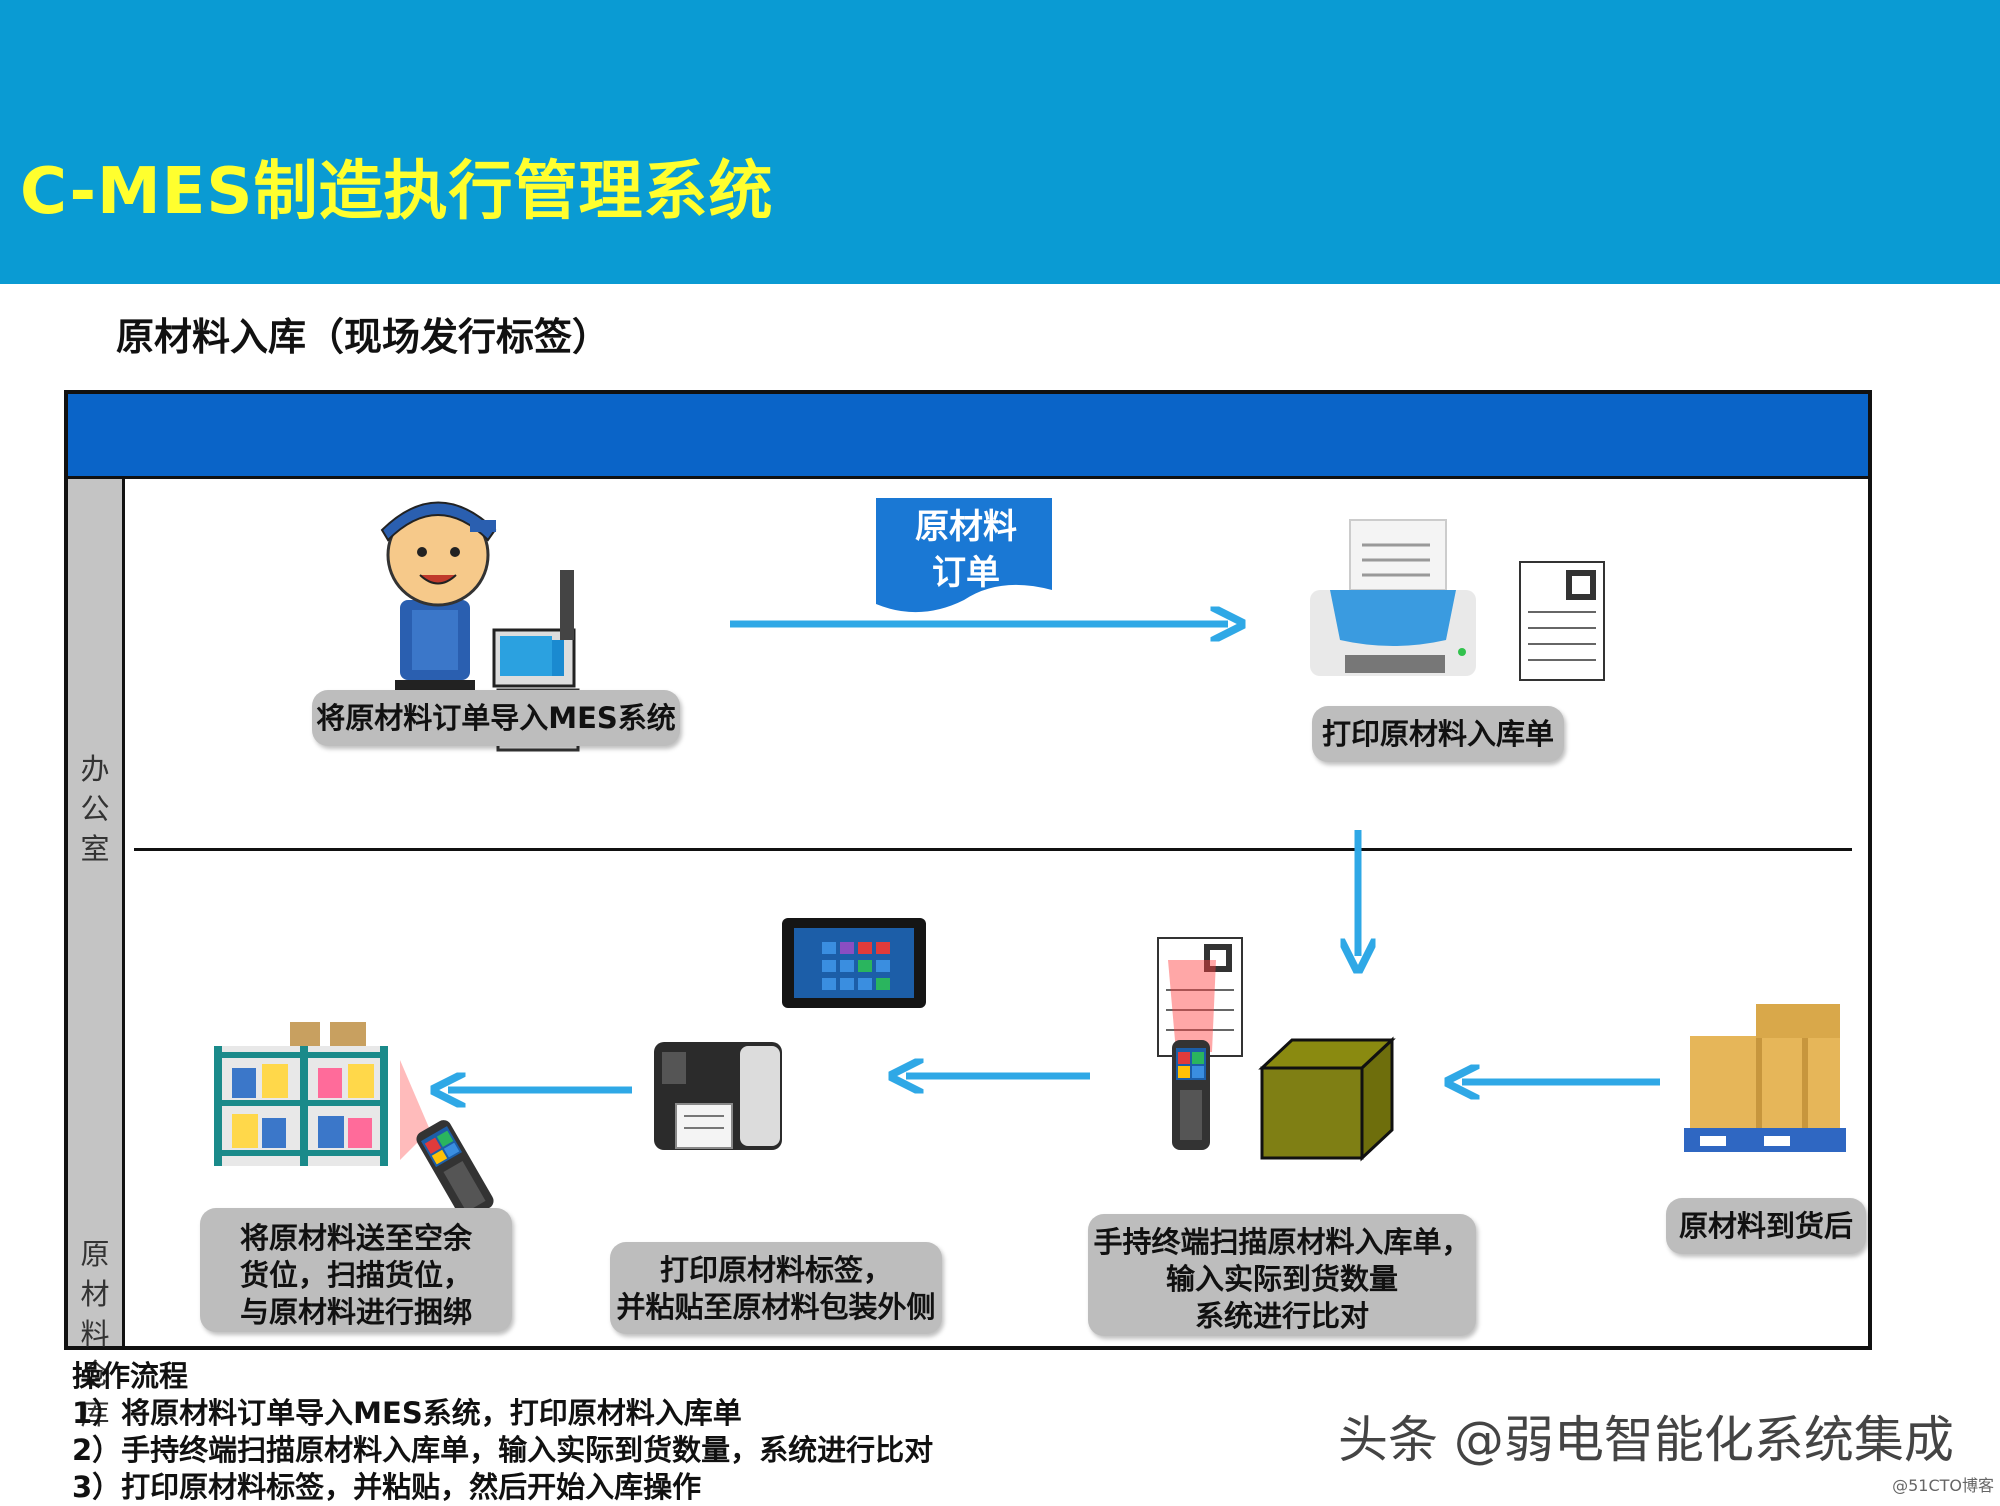 This screenshot has height=1506, width=2000. I want to click on procedure-item-1: 1）将原材料订单导入MES系统，打印原材料入库单, so click(407, 1413).